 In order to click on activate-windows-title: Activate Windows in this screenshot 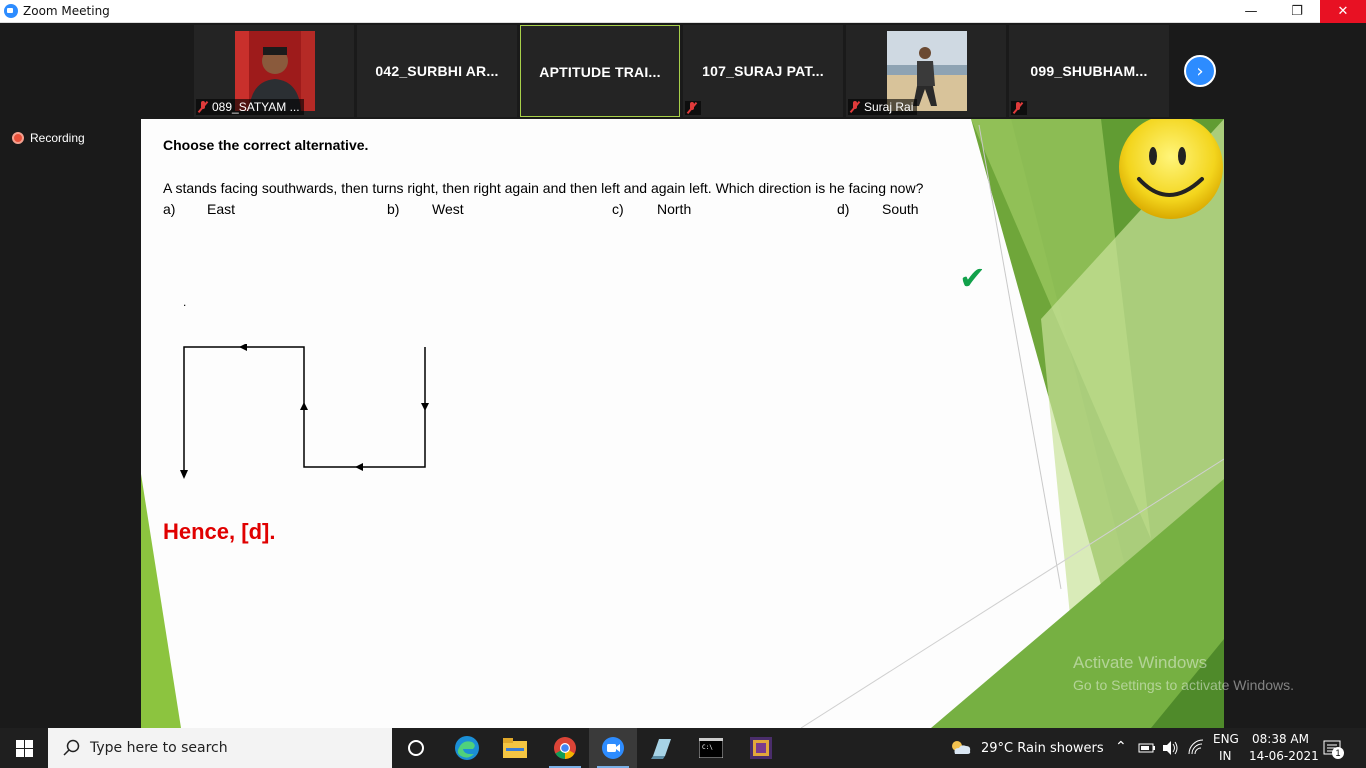, I will do `click(1140, 662)`.